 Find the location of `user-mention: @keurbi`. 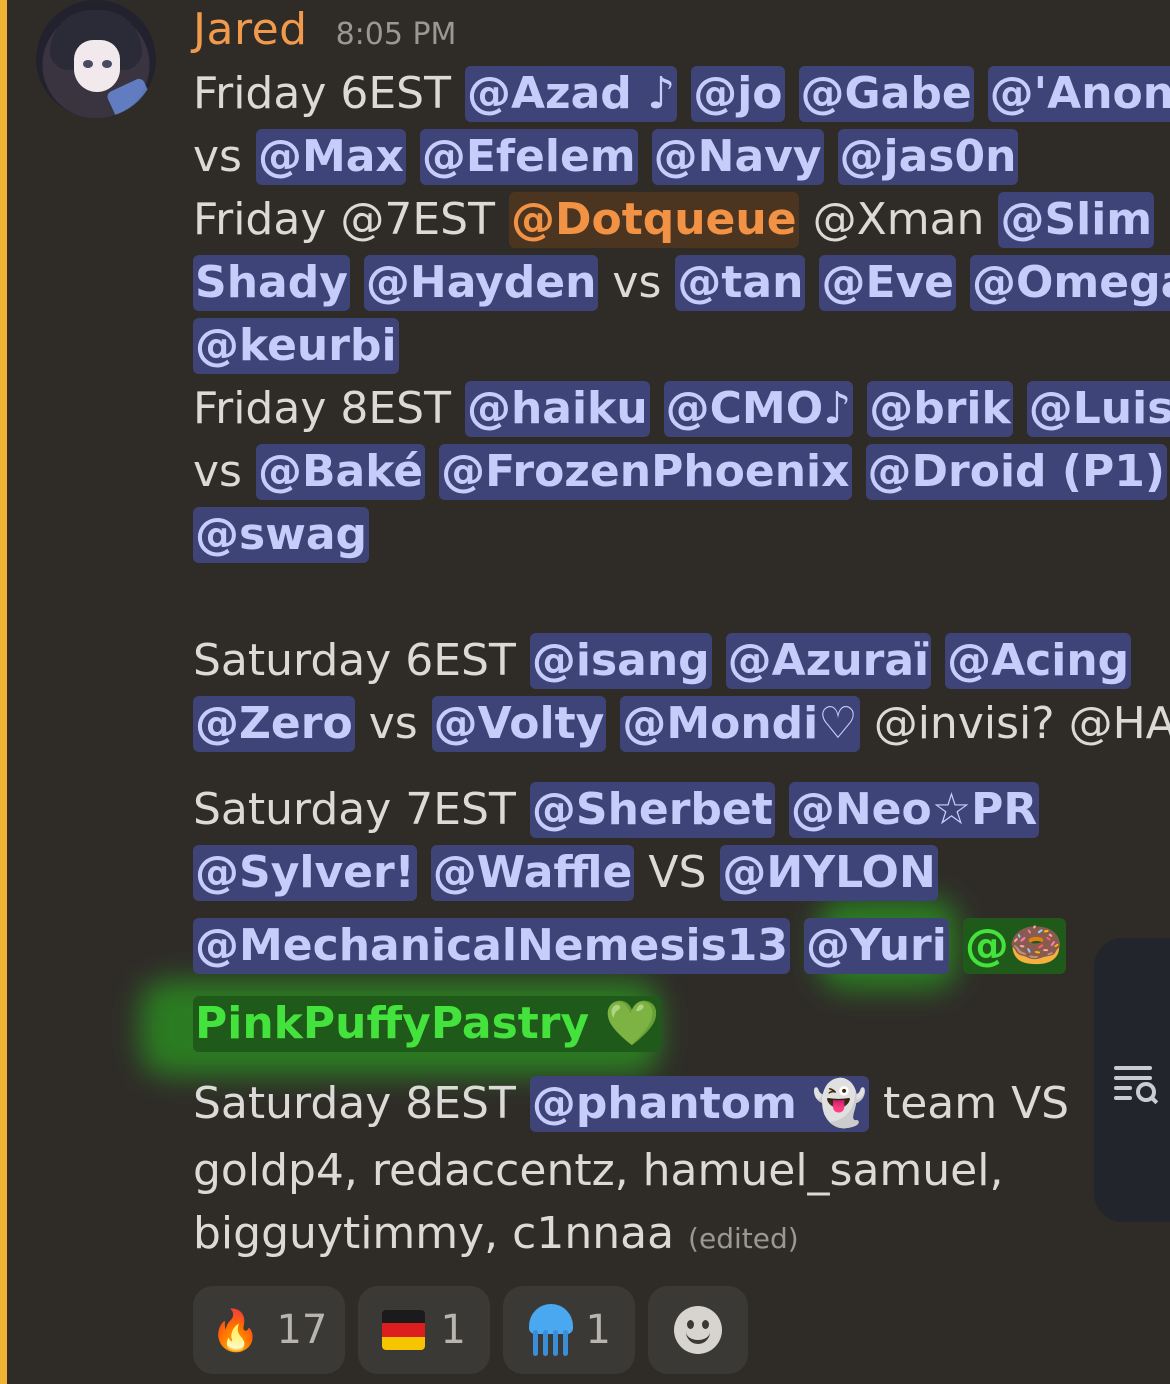

user-mention: @keurbi is located at coordinates (296, 346).